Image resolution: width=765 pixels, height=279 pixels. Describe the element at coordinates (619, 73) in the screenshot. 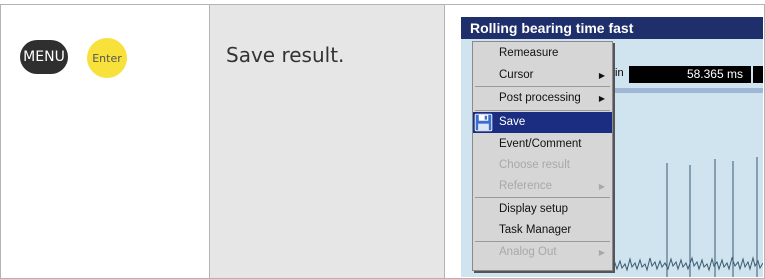

I see `readout-label: in` at that location.